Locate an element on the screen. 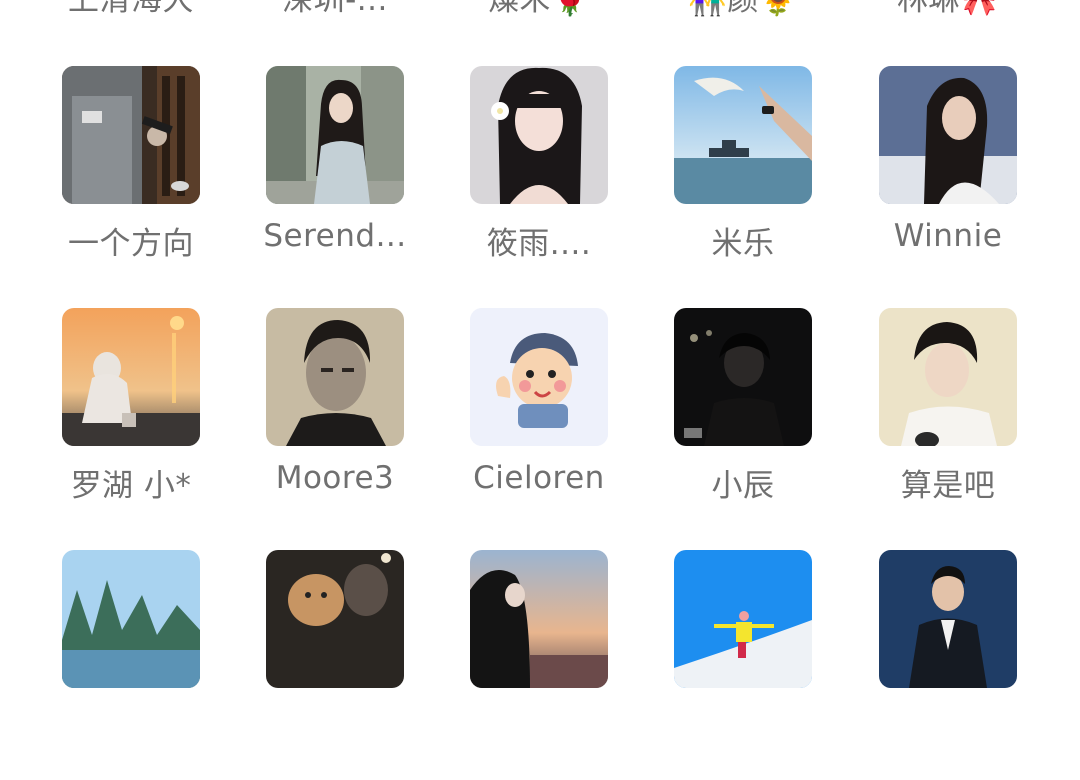  girl-with-flower-photo is located at coordinates (539, 135).